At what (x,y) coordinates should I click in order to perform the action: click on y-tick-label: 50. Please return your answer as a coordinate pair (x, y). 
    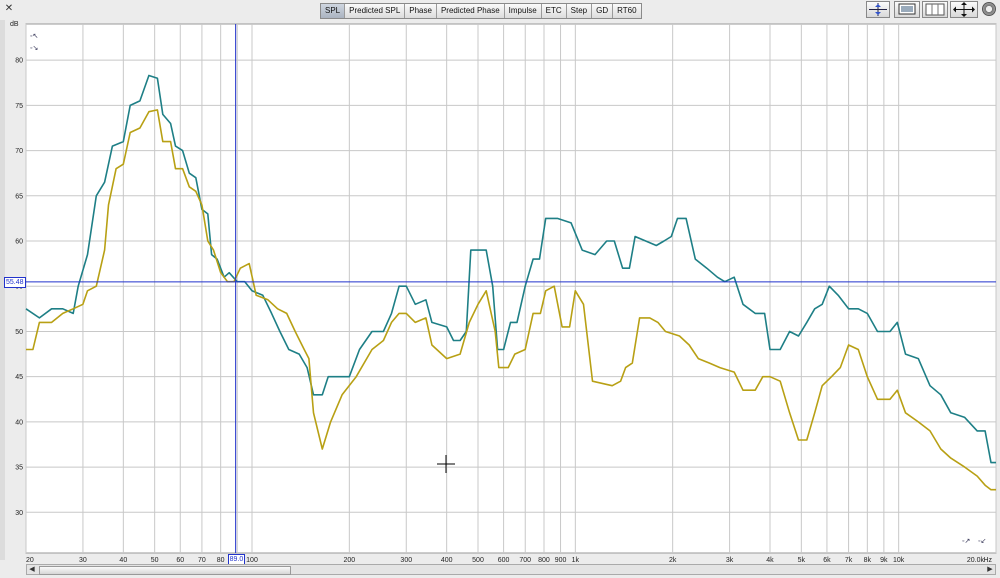
    Looking at the image, I should click on (19, 332).